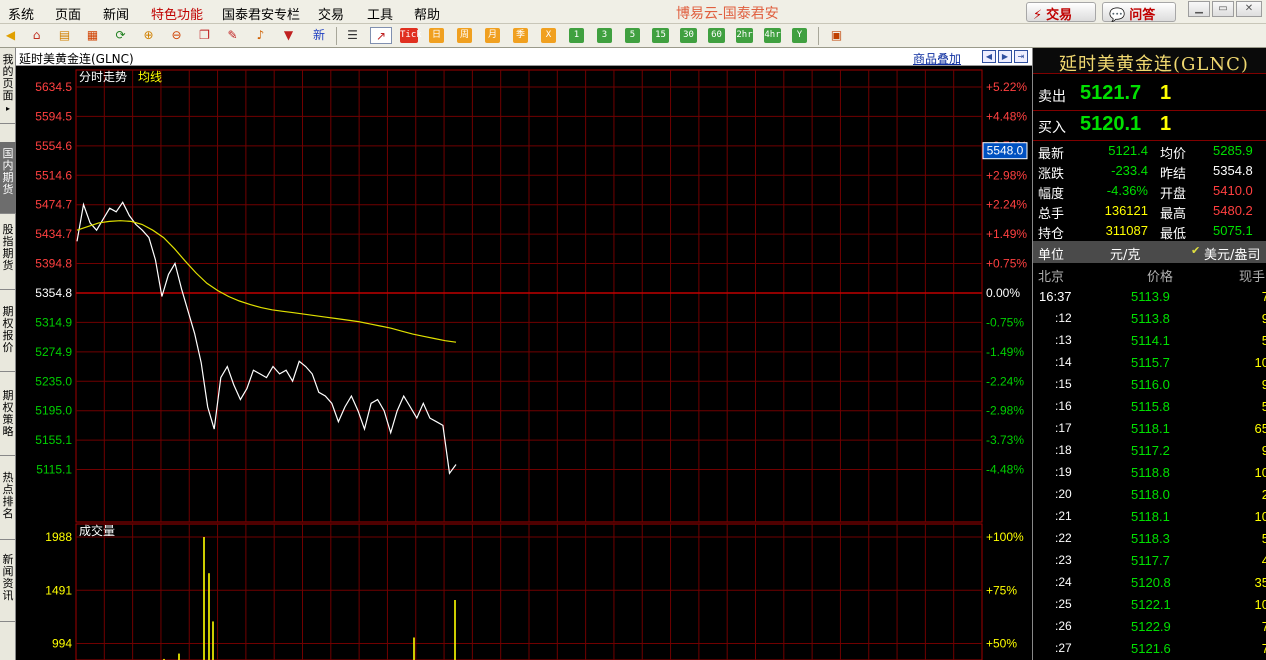 The width and height of the screenshot is (1266, 660). I want to click on pct-axis-label: -0.75%, so click(1005, 322).